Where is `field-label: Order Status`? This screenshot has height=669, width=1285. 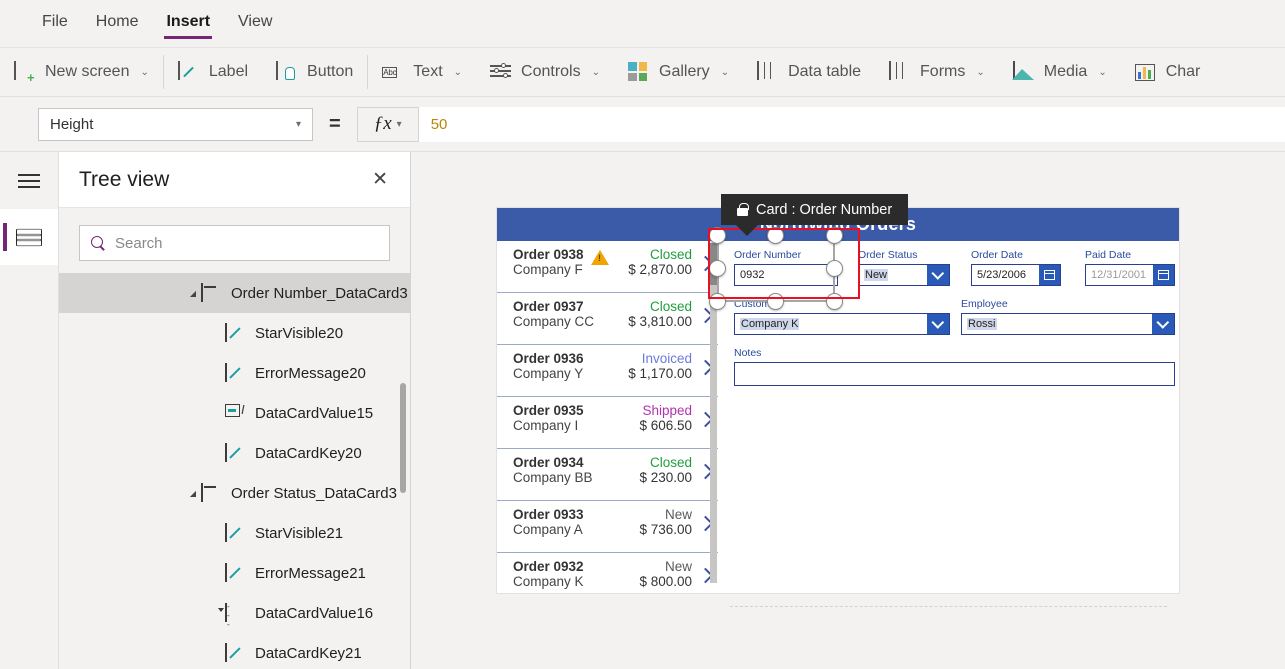 field-label: Order Status is located at coordinates (888, 255).